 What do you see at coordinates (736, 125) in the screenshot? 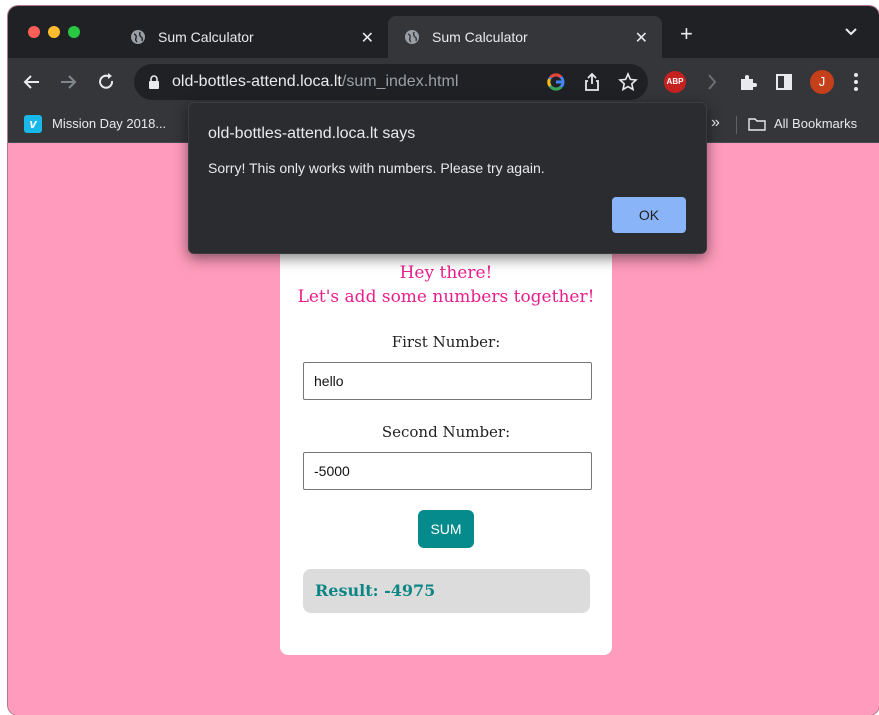
I see `bookmarks-divider` at bounding box center [736, 125].